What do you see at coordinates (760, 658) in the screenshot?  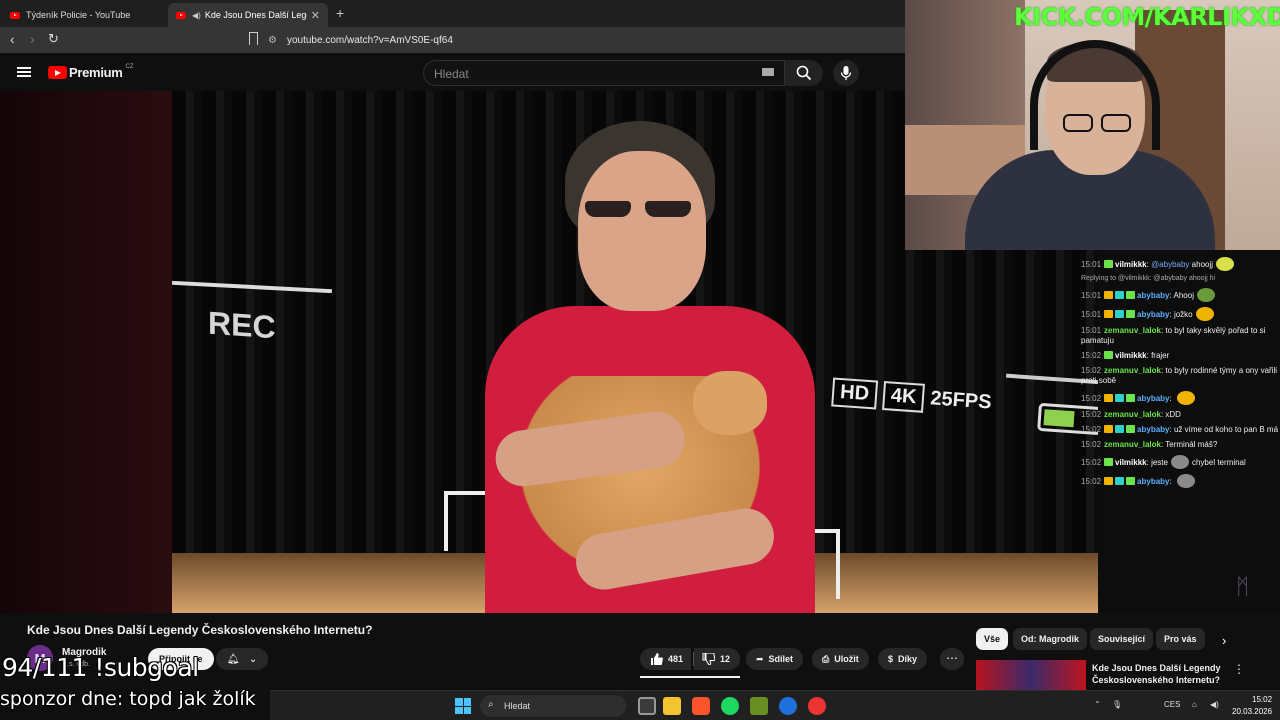 I see `share-icon: ➦` at bounding box center [760, 658].